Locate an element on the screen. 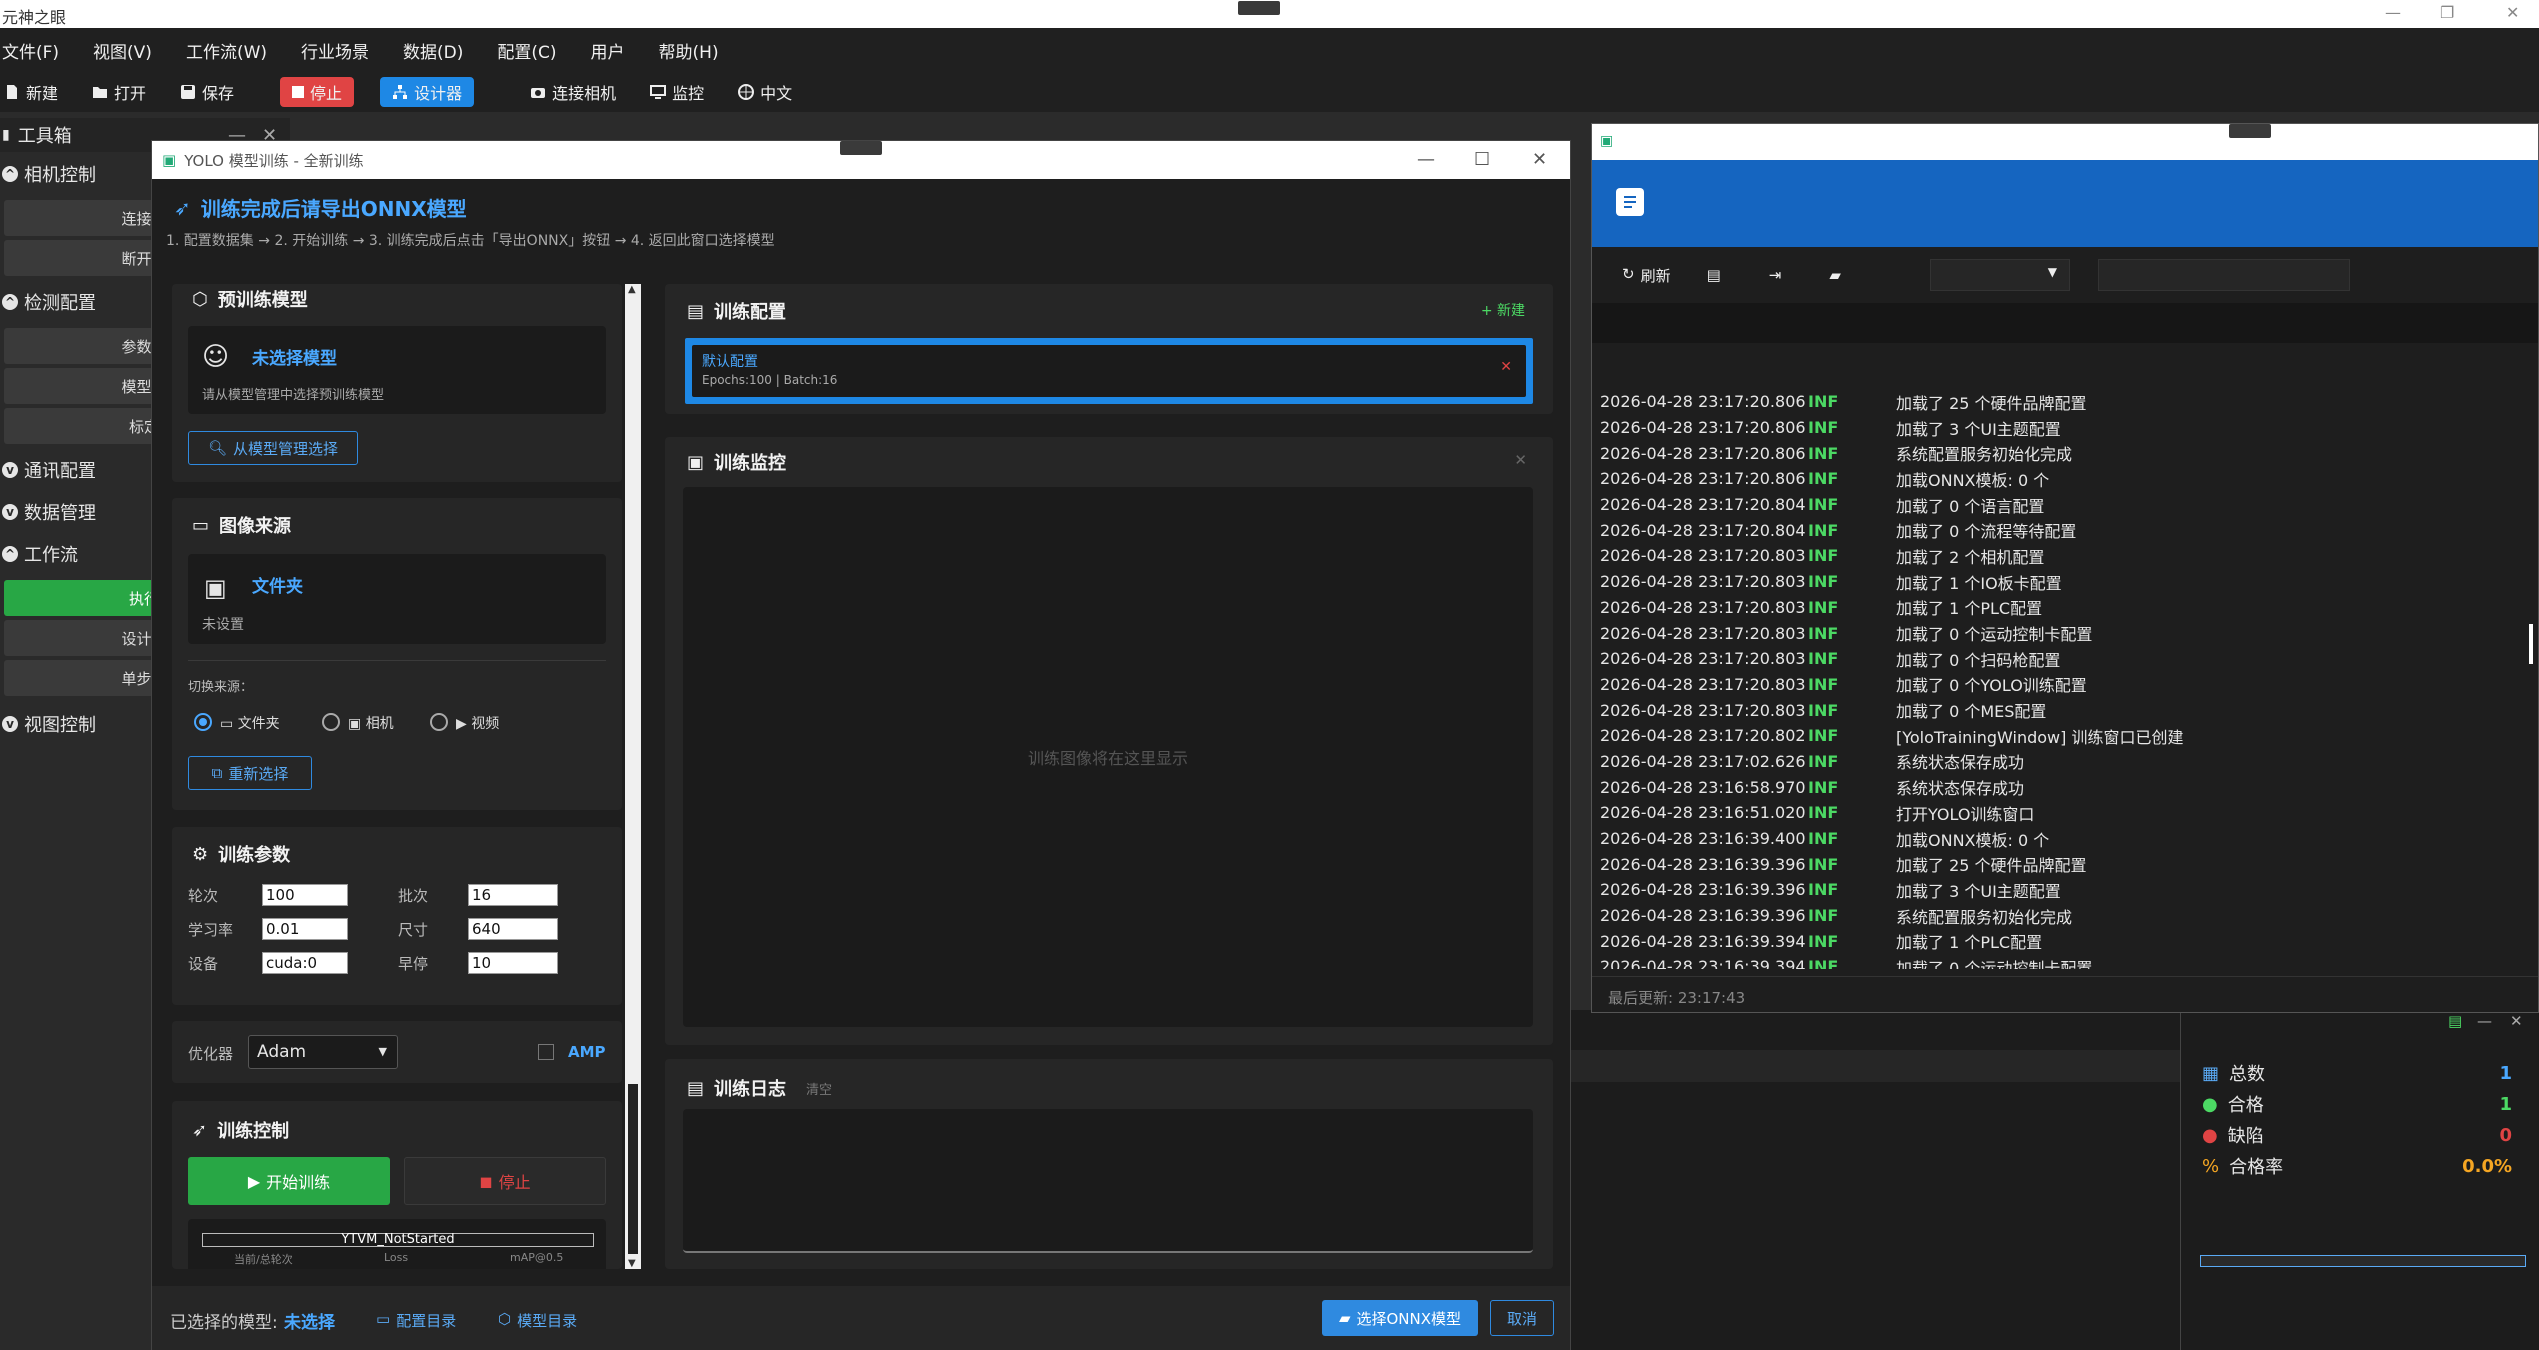  reselect-icon: ⧉ is located at coordinates (217, 773).